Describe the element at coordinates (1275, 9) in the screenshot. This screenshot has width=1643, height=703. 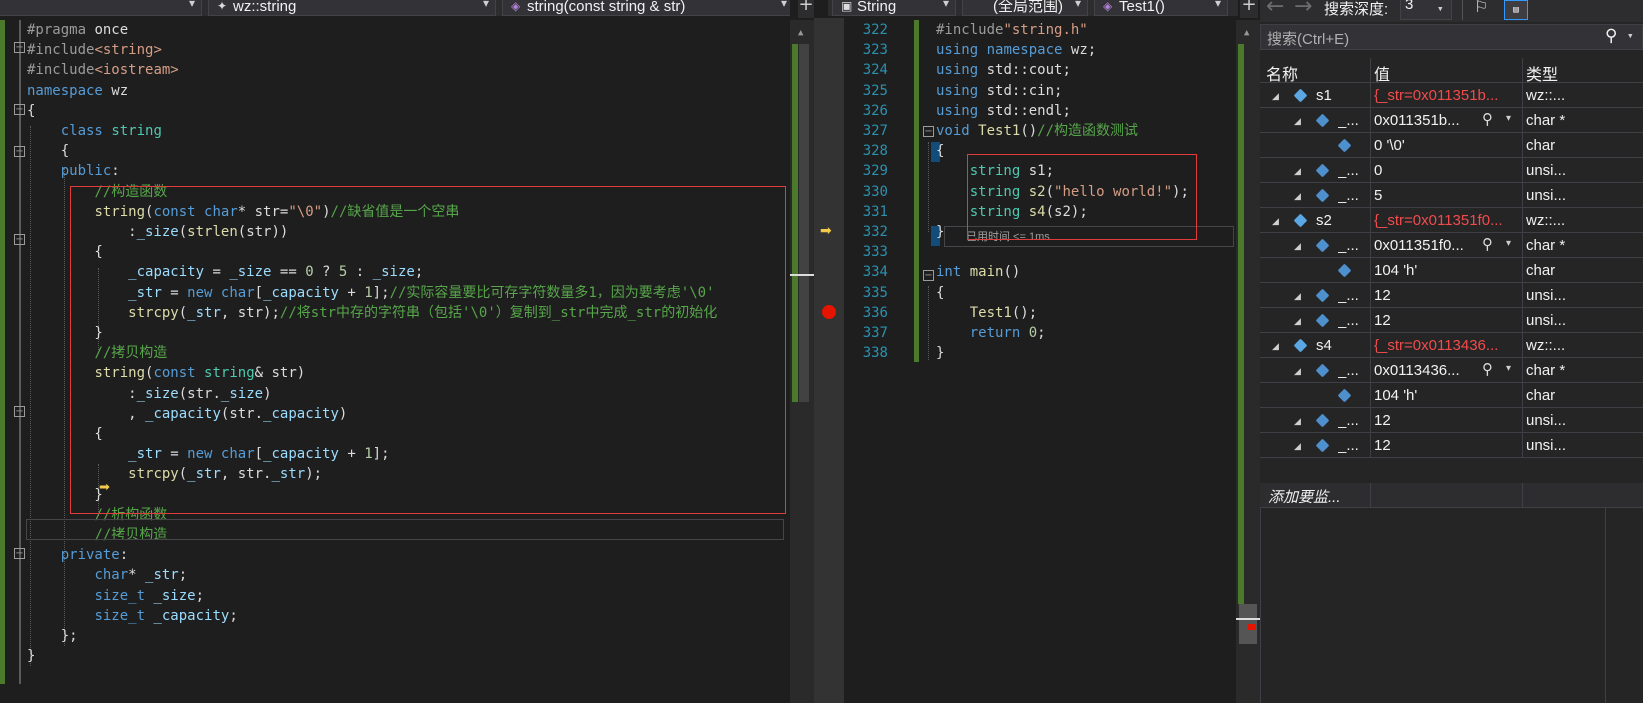
I see `back-arrow-icon: ←` at that location.